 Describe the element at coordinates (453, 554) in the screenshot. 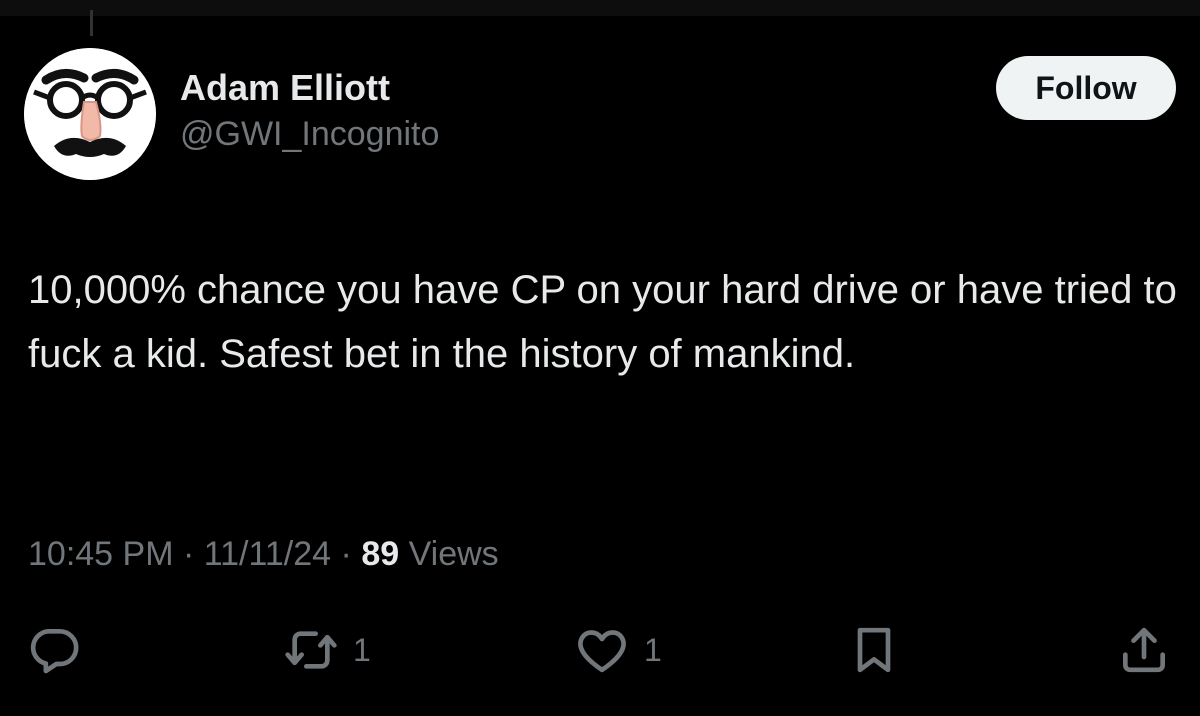

I see `views-label: Views` at that location.